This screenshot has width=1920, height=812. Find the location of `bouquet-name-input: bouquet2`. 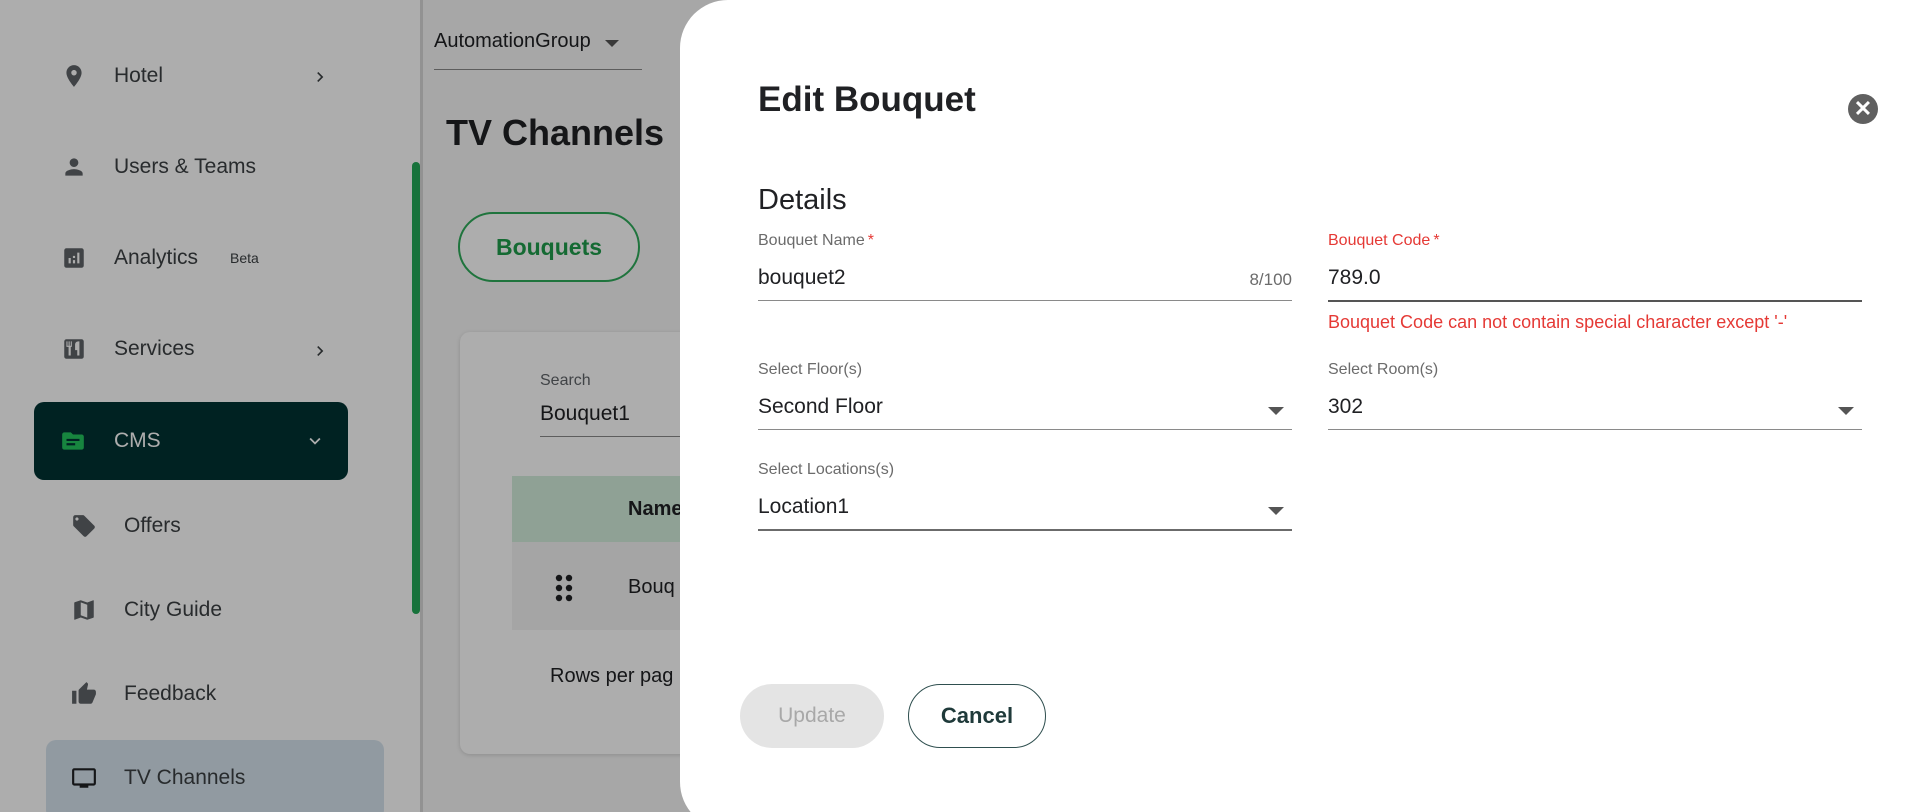

bouquet-name-input: bouquet2 is located at coordinates (802, 277).